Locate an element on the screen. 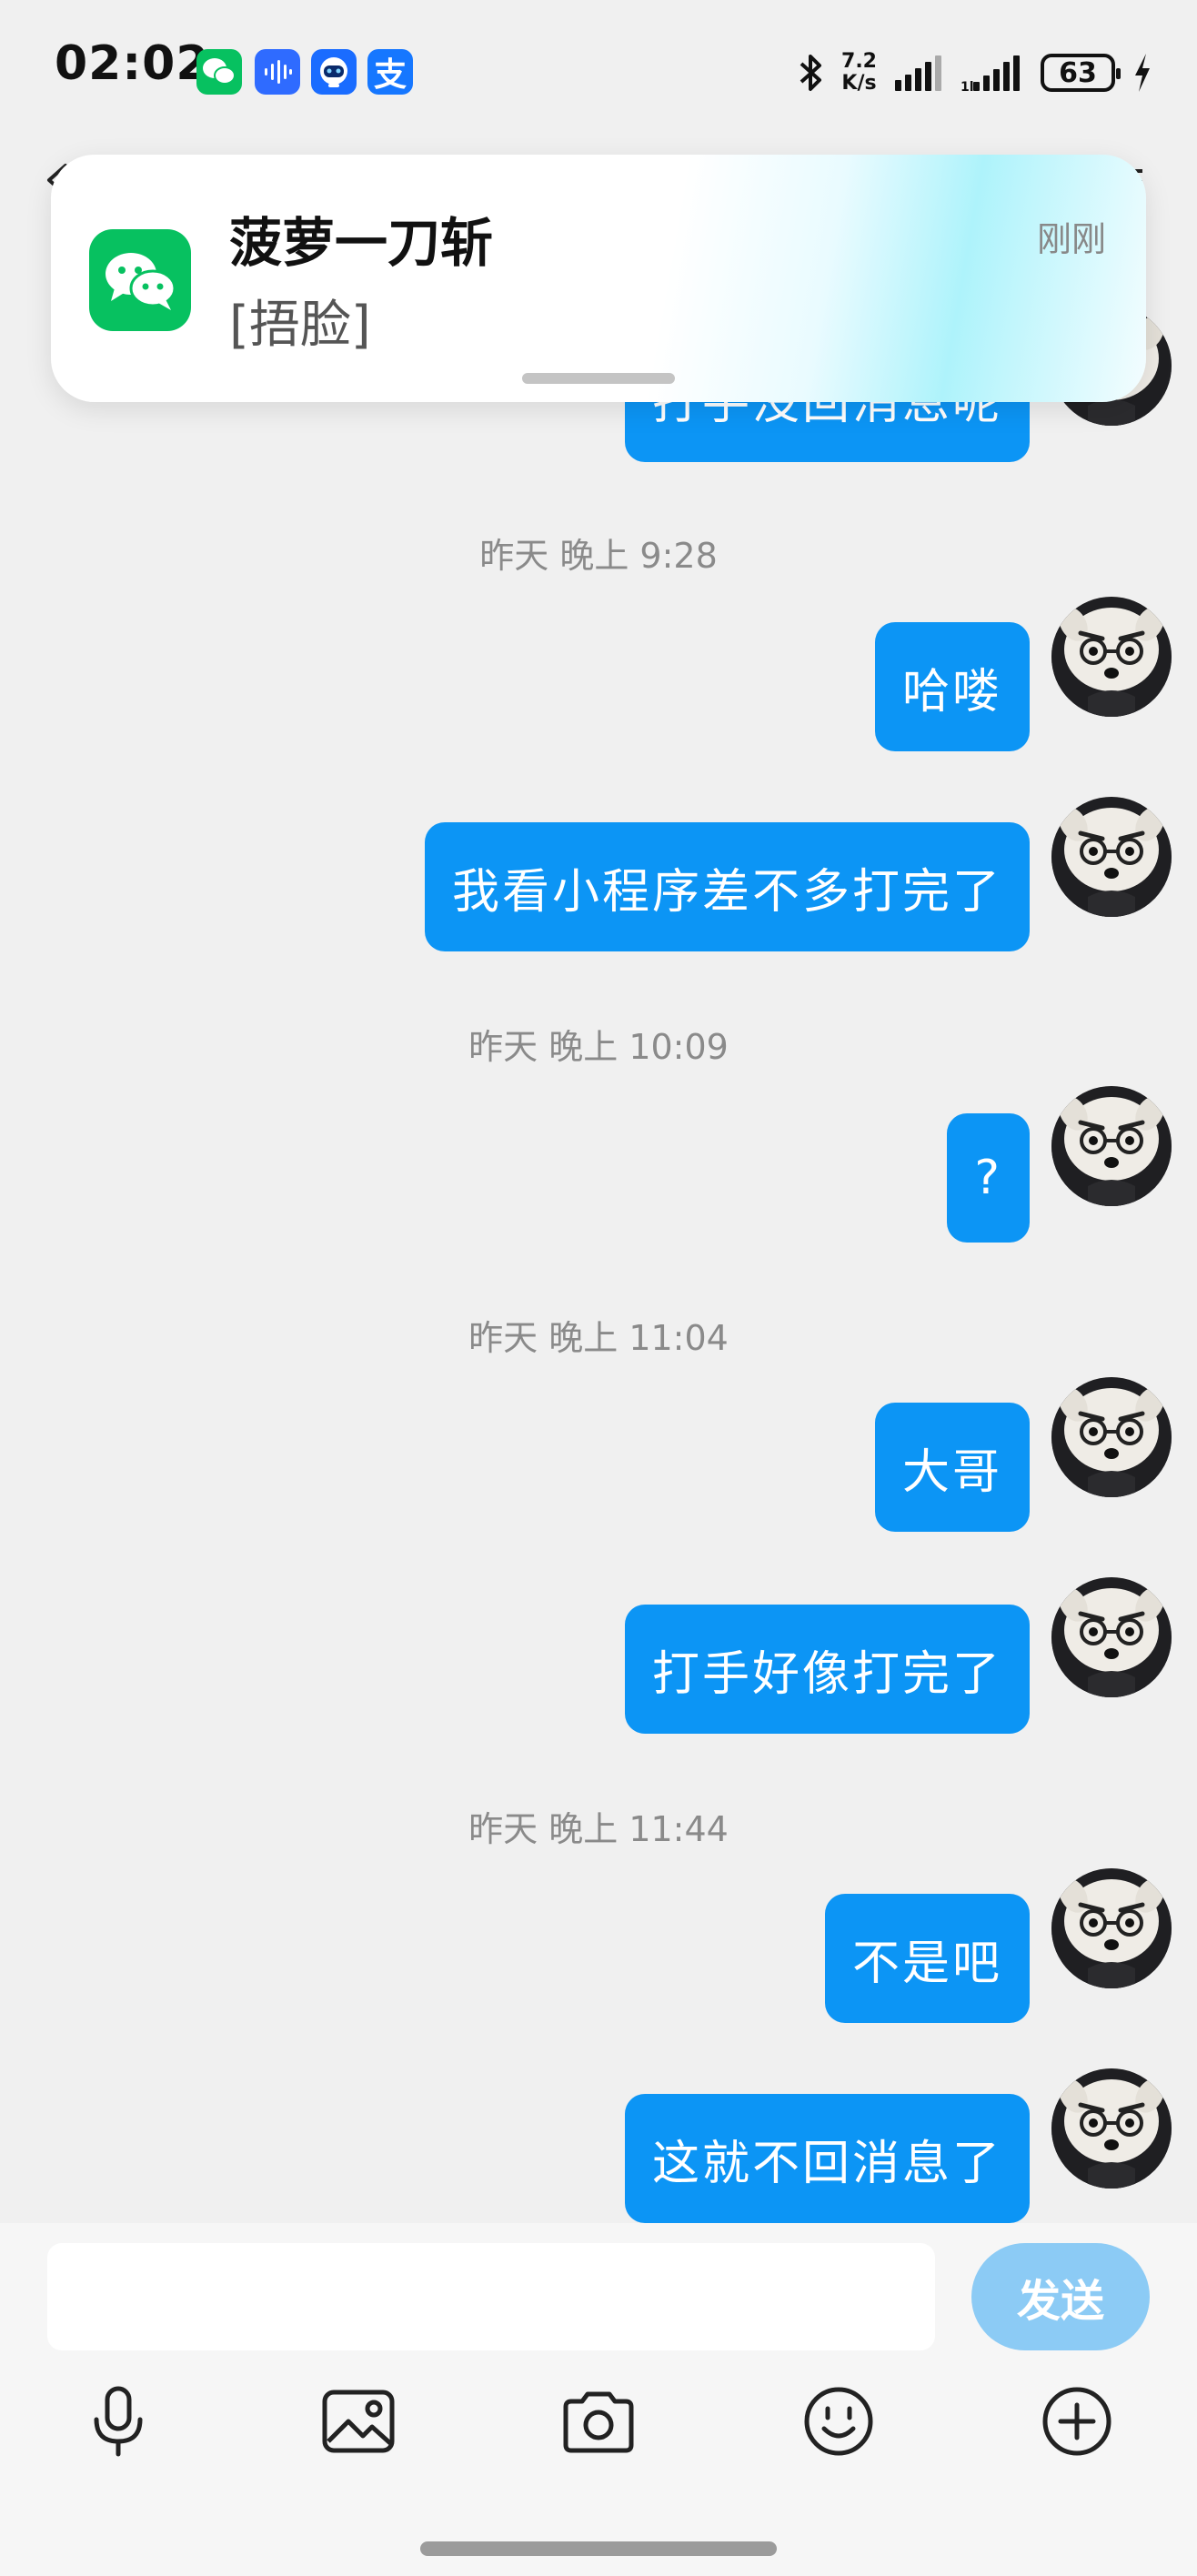  image-icon is located at coordinates (358, 2421).